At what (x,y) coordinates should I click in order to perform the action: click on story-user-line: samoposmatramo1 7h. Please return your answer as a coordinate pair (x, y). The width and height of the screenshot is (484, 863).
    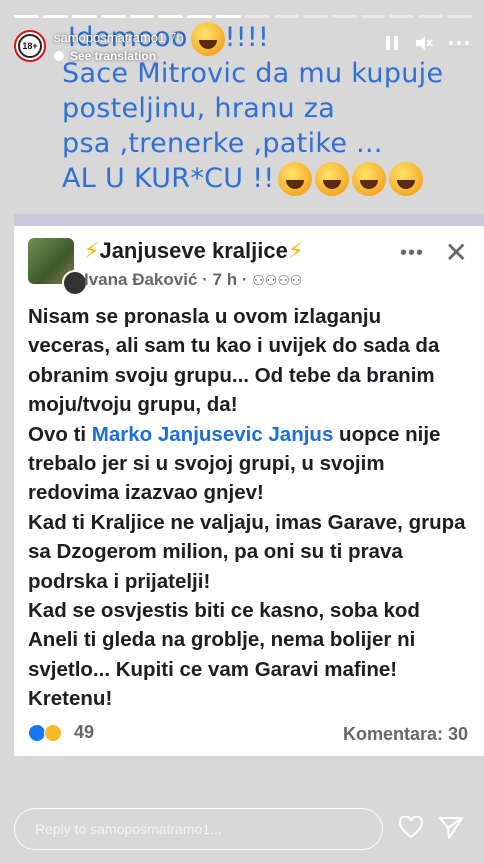
    Looking at the image, I should click on (119, 37).